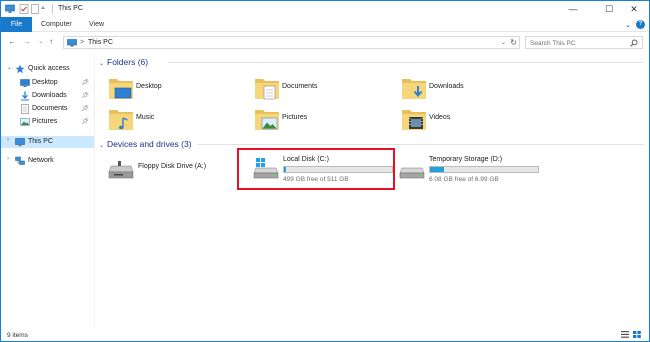 This screenshot has height=342, width=650. What do you see at coordinates (56, 24) in the screenshot?
I see `tab-computer: Computer` at bounding box center [56, 24].